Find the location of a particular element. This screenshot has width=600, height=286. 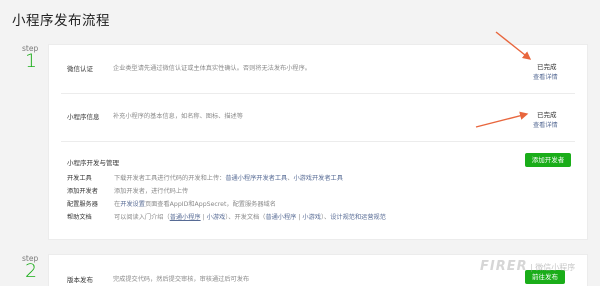

arrow-to-verify-status is located at coordinates (513, 45).